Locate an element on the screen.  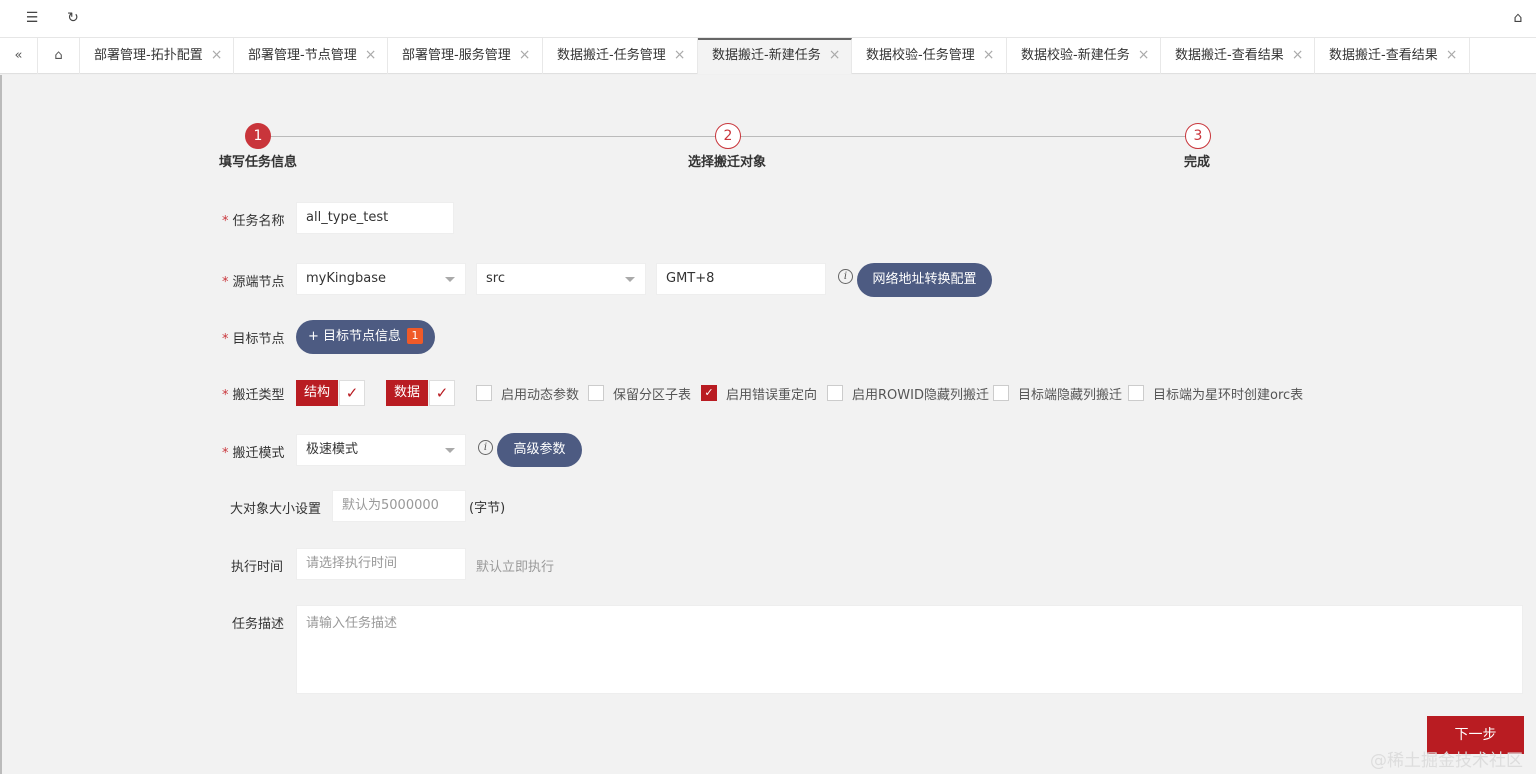
tab-label: 数据校验-新建任务 is located at coordinates (1075, 55).